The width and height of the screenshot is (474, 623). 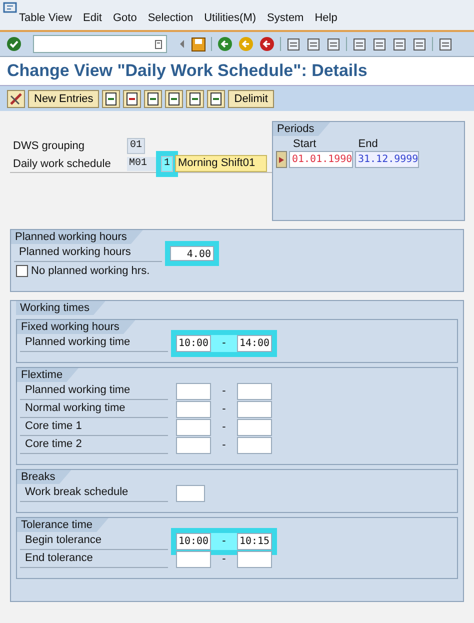 I want to click on group-title: Planned working hours, so click(x=77, y=237).